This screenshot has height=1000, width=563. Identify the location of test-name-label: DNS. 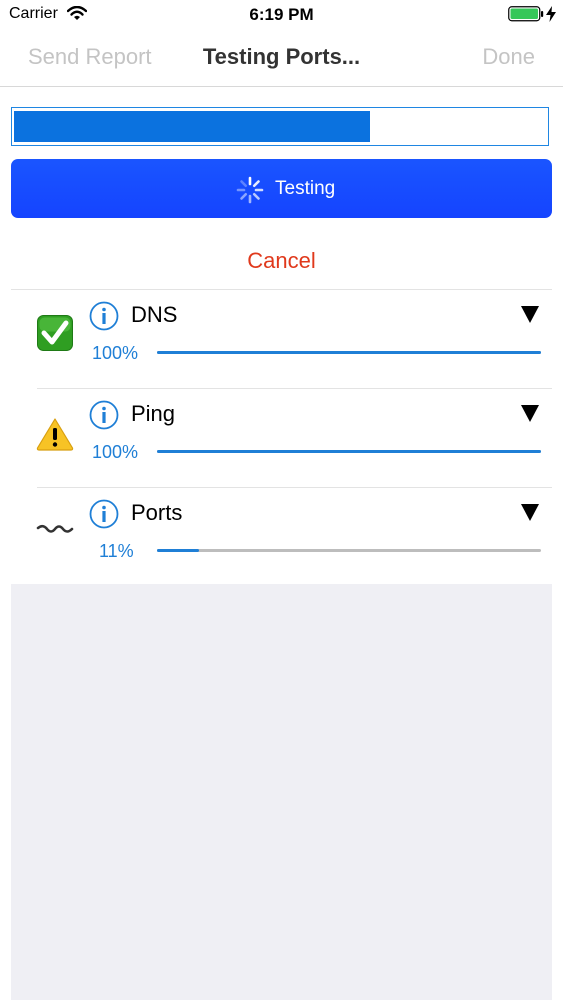
(154, 314).